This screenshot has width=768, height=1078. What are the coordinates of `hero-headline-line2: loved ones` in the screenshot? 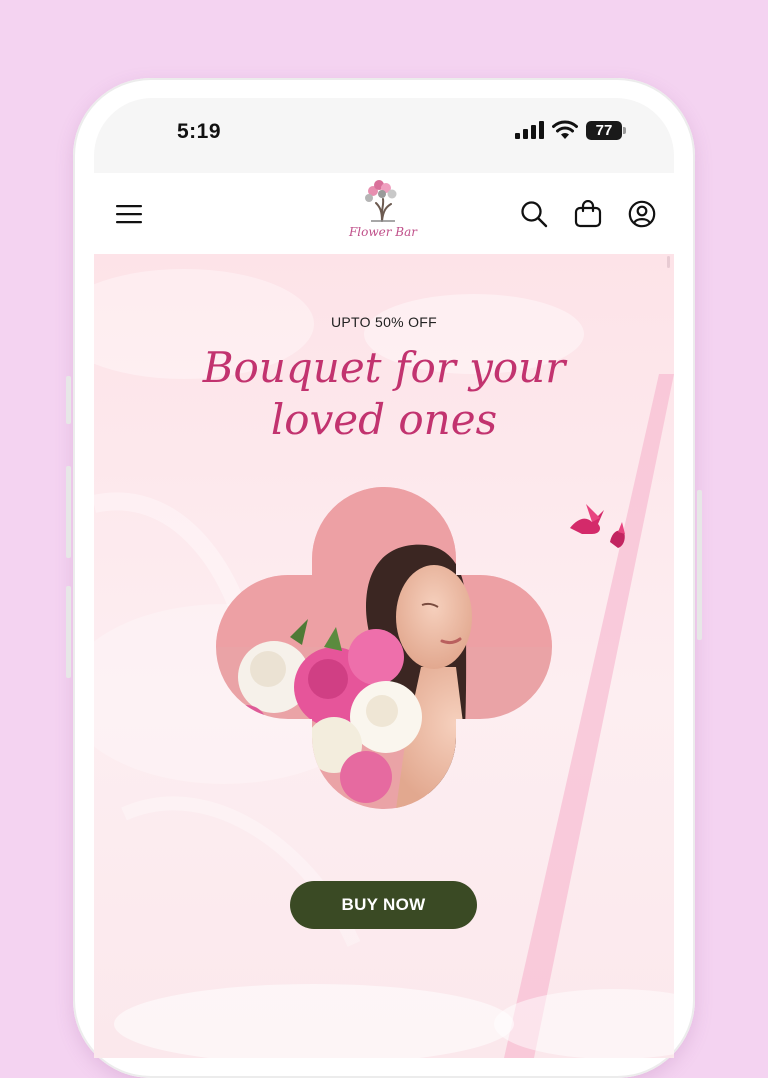 It's located at (384, 419).